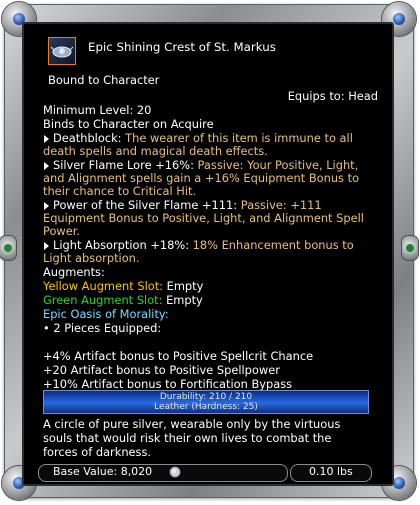  Describe the element at coordinates (97, 452) in the screenshot. I see `item-description: forces of darkness.` at that location.